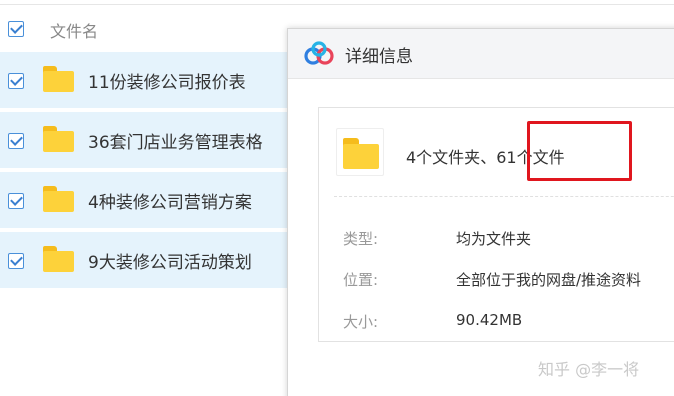  I want to click on dialog-header: 详细信息, so click(481, 54).